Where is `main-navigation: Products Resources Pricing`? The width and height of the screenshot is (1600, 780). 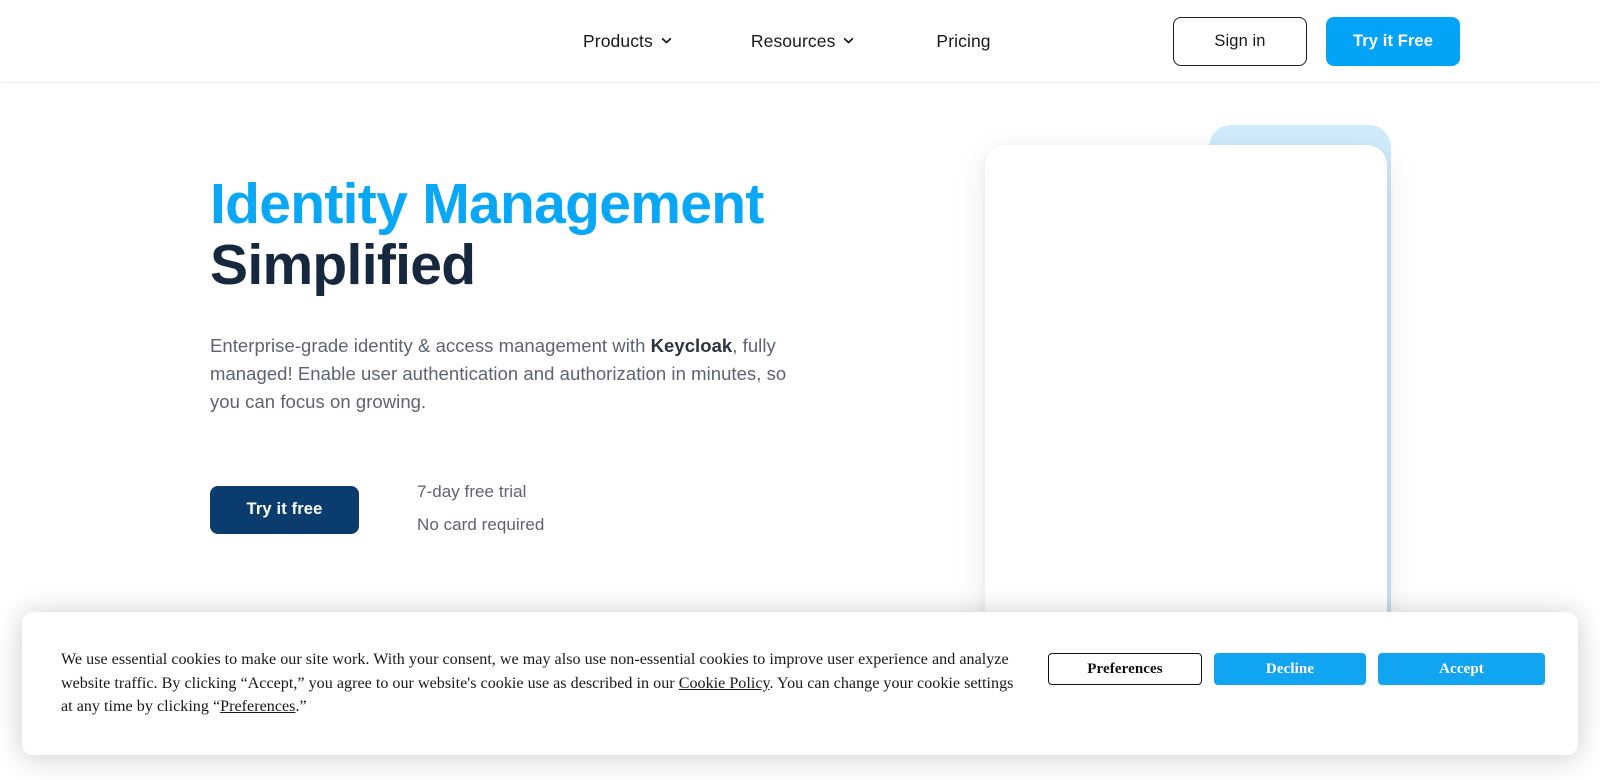
main-navigation: Products Resources Pricing is located at coordinates (787, 41).